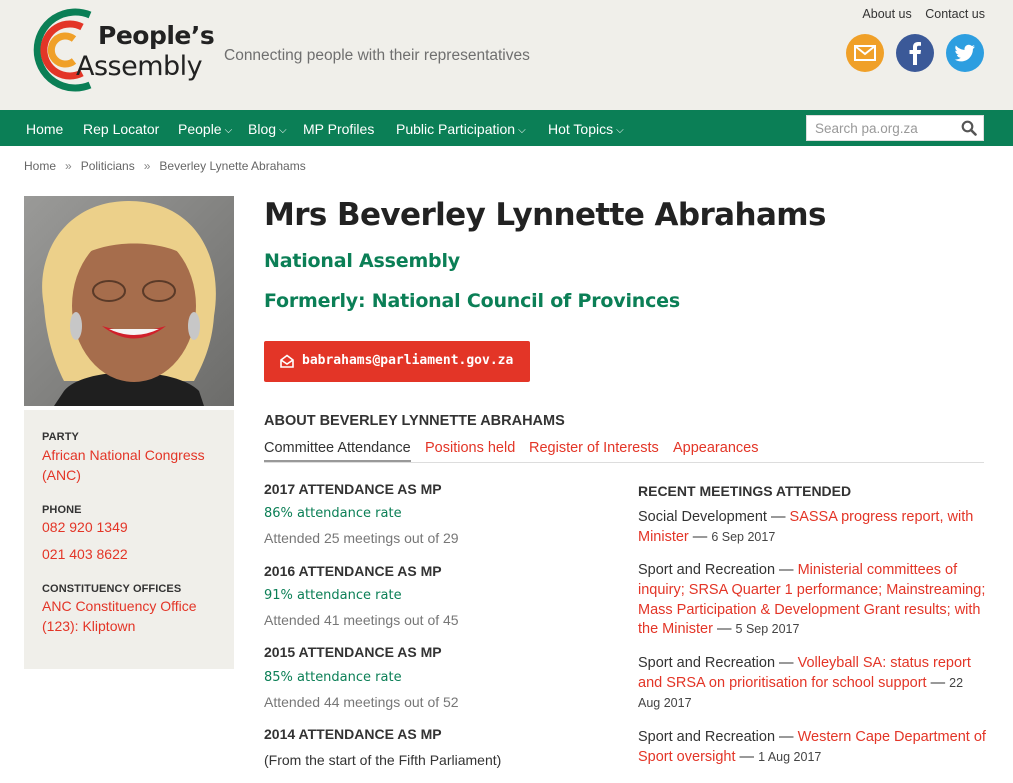 The image size is (1013, 783). I want to click on nav-people-label: People, so click(200, 129).